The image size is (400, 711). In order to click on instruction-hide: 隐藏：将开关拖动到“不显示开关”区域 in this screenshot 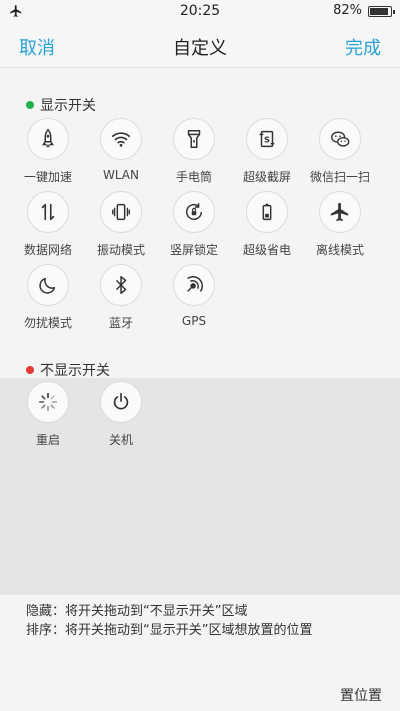, I will do `click(137, 611)`.